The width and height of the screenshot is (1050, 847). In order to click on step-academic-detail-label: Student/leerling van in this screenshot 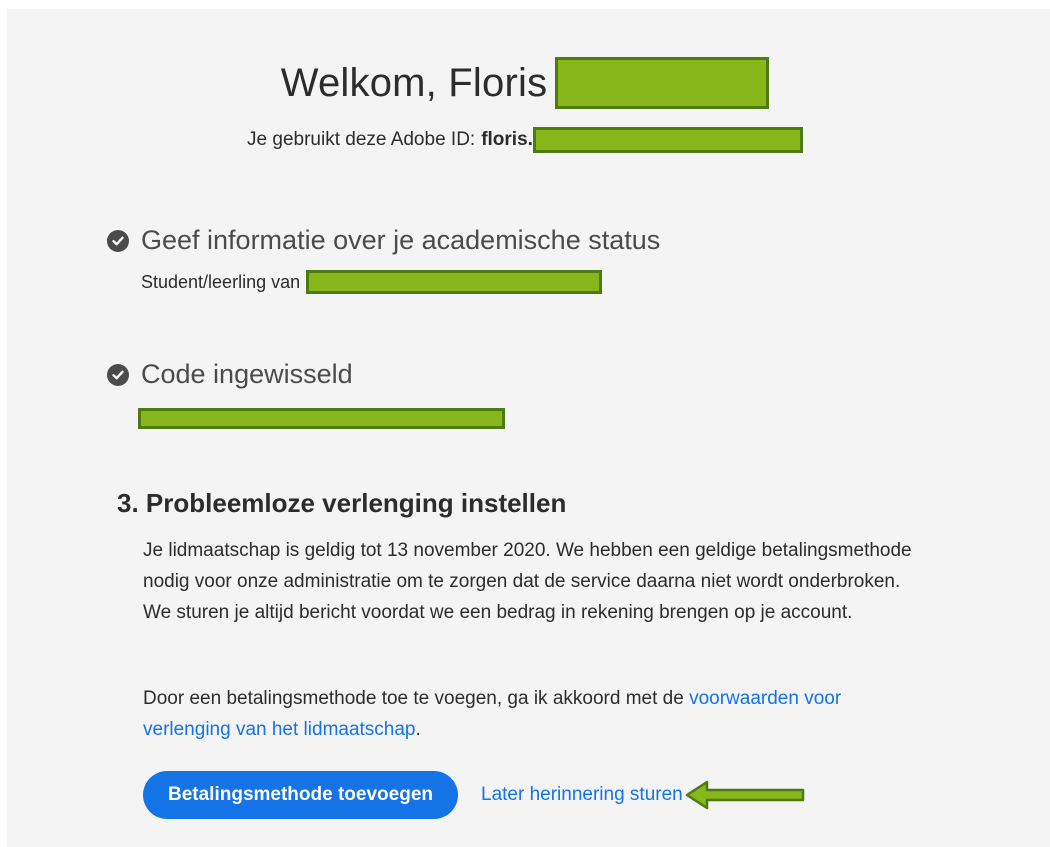, I will do `click(221, 281)`.